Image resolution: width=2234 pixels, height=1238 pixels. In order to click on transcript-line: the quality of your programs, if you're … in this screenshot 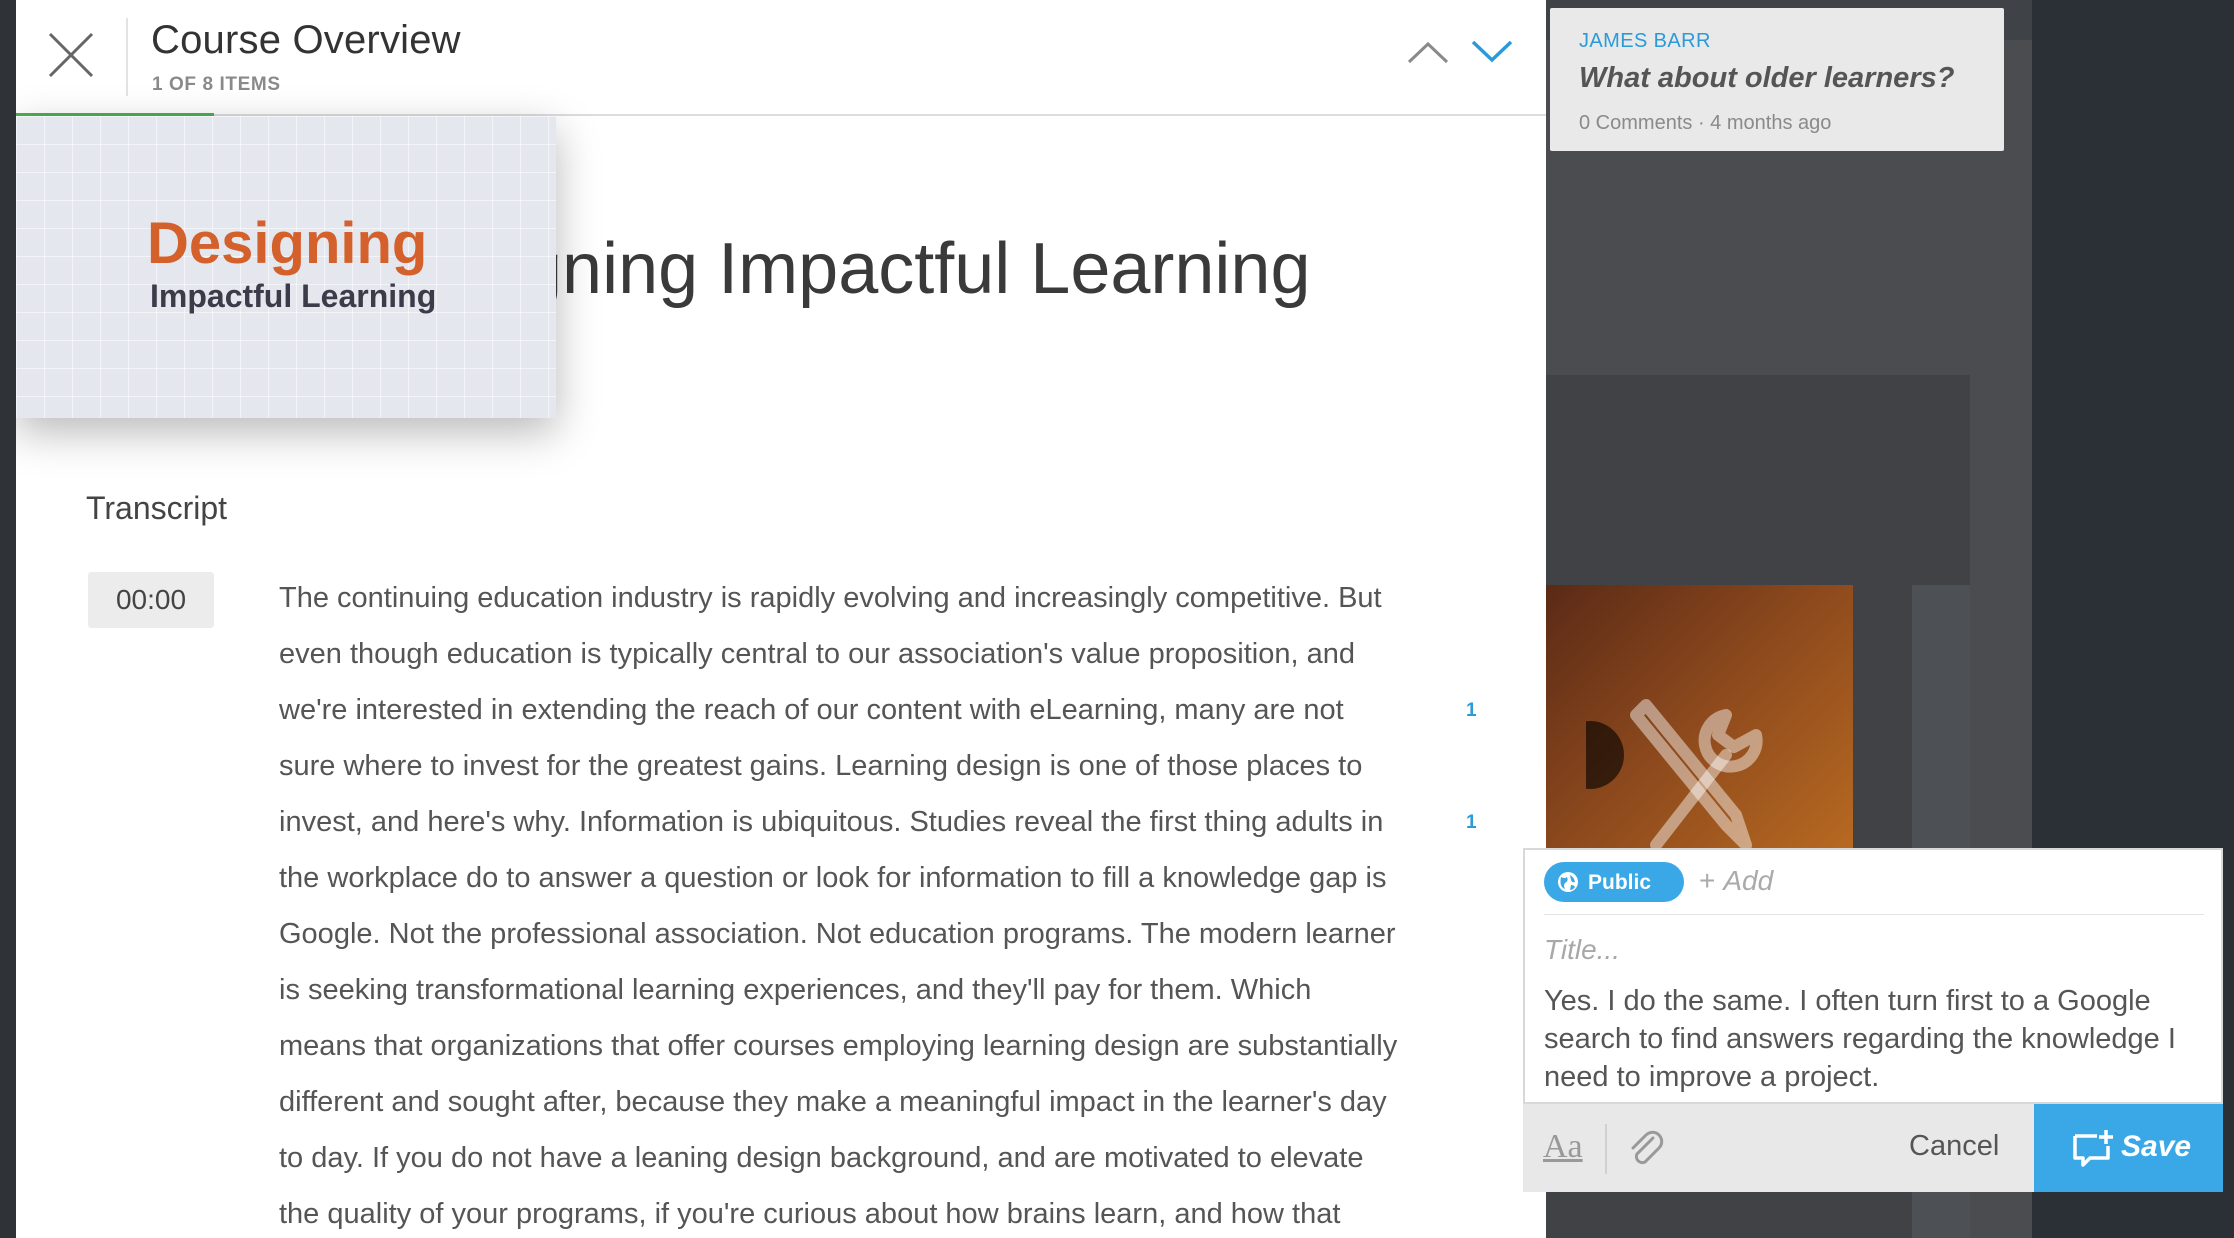, I will do `click(810, 1214)`.